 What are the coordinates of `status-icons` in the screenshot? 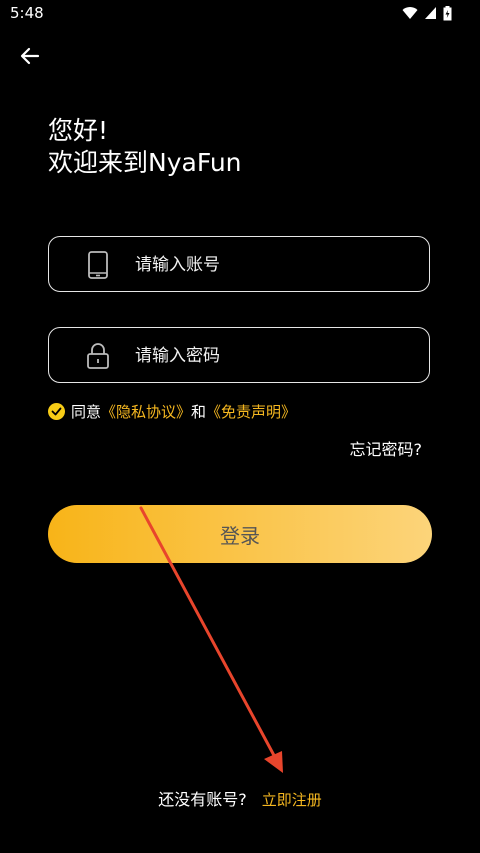 It's located at (427, 13).